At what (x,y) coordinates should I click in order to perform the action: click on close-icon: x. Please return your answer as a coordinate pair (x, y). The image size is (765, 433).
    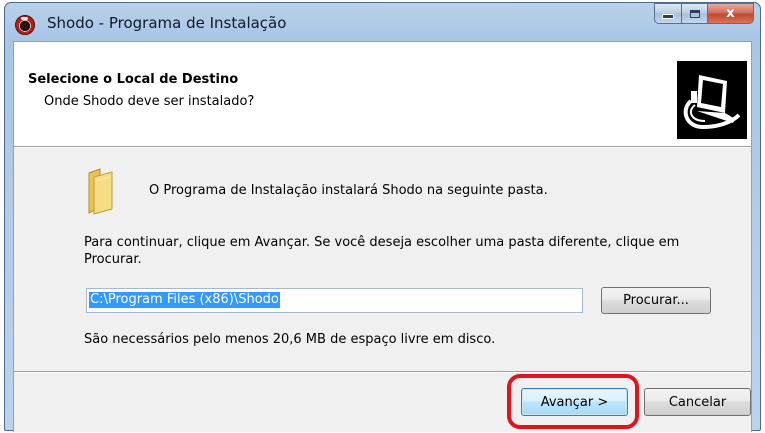
    Looking at the image, I should click on (730, 13).